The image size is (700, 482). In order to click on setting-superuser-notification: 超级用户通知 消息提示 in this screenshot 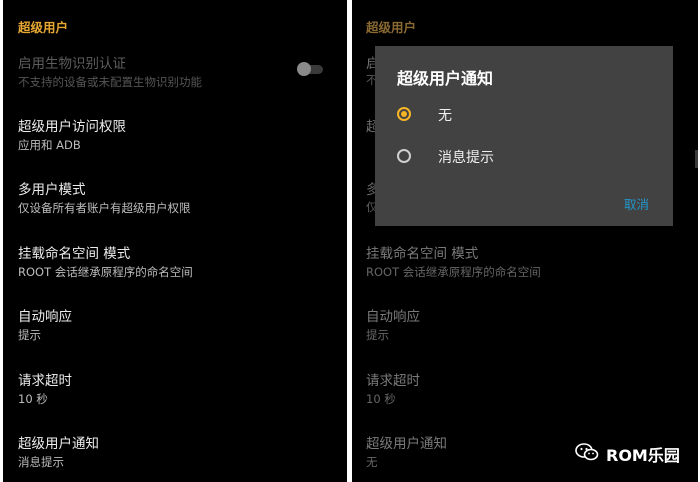, I will do `click(168, 452)`.